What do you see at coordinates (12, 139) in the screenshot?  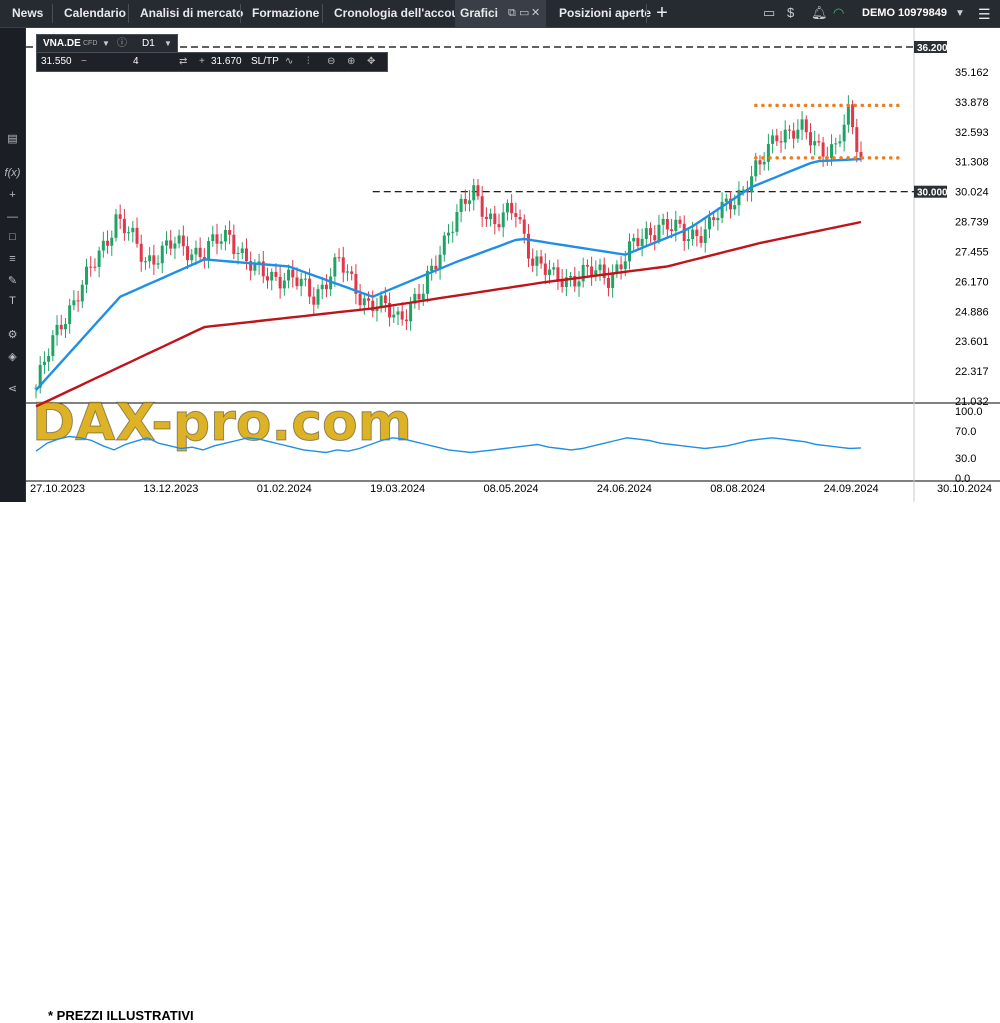 I see `chart-panel-icon: ▤` at bounding box center [12, 139].